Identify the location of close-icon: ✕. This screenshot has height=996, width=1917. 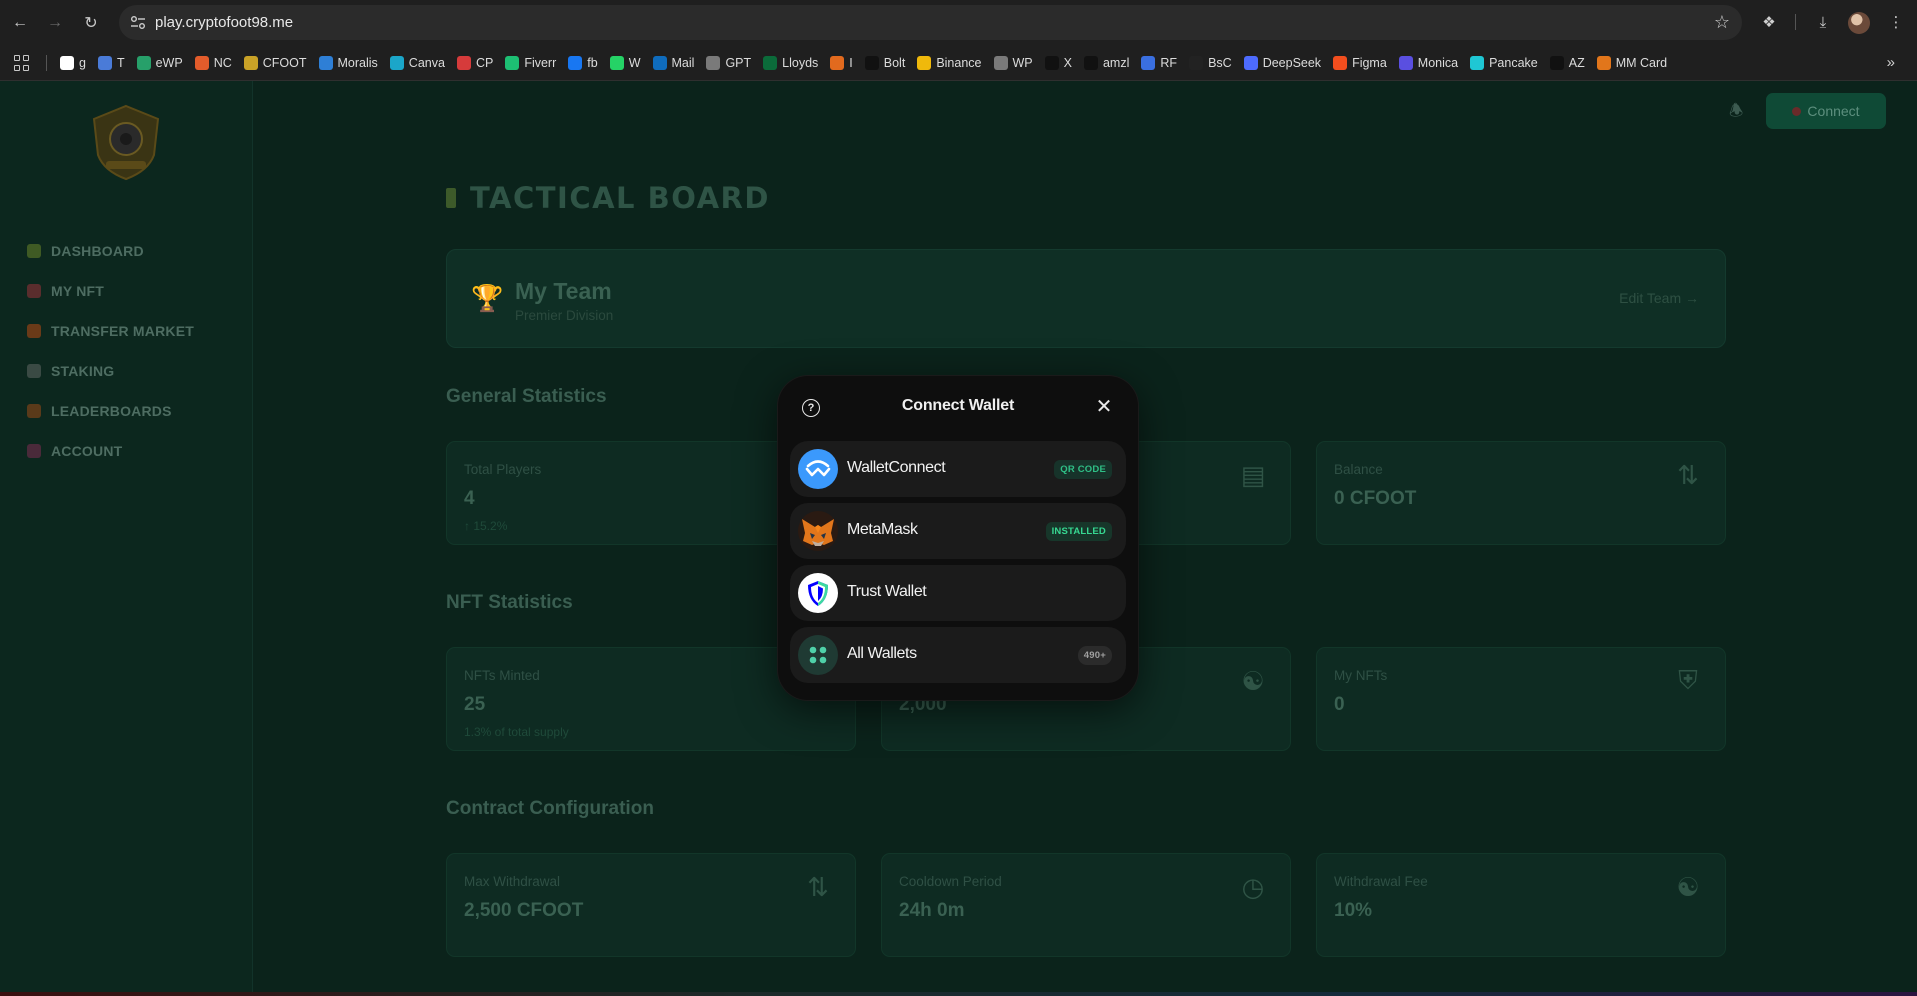
(1104, 407).